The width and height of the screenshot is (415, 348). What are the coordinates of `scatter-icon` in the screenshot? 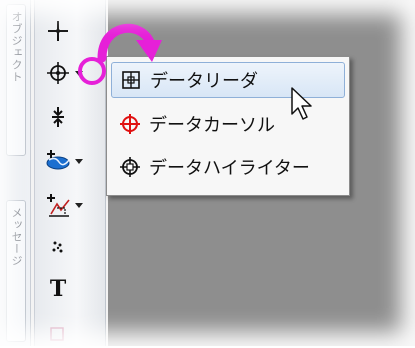 It's located at (58, 247).